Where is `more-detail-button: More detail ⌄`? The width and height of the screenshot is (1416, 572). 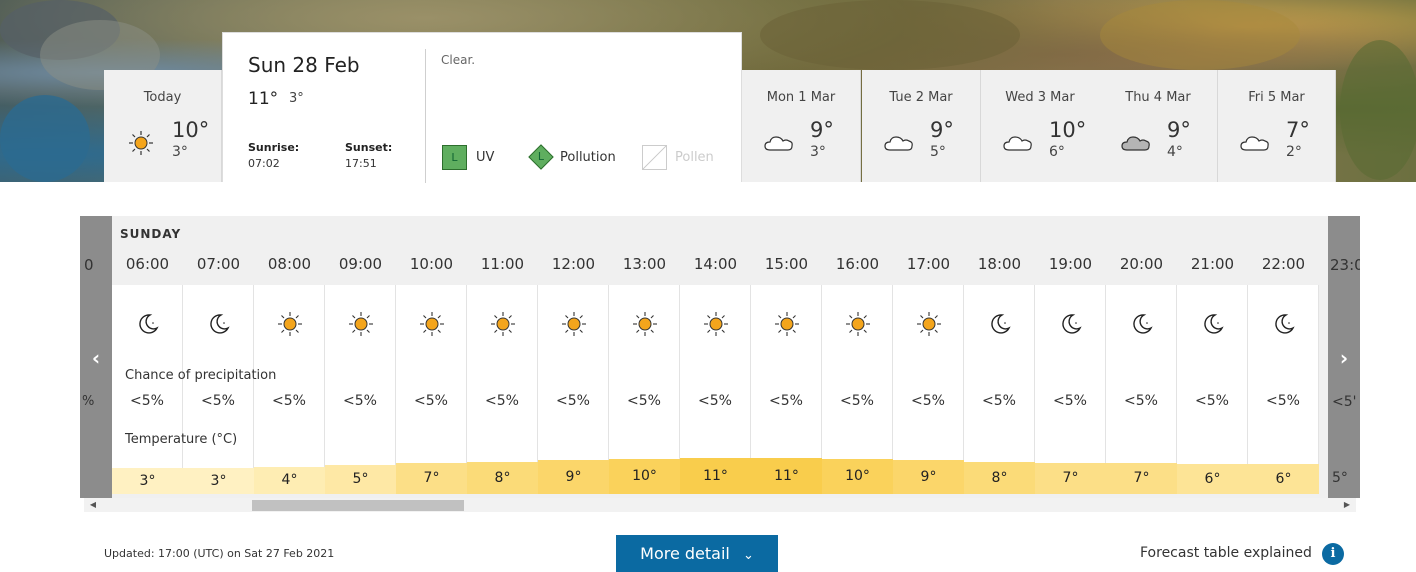 more-detail-button: More detail ⌄ is located at coordinates (697, 553).